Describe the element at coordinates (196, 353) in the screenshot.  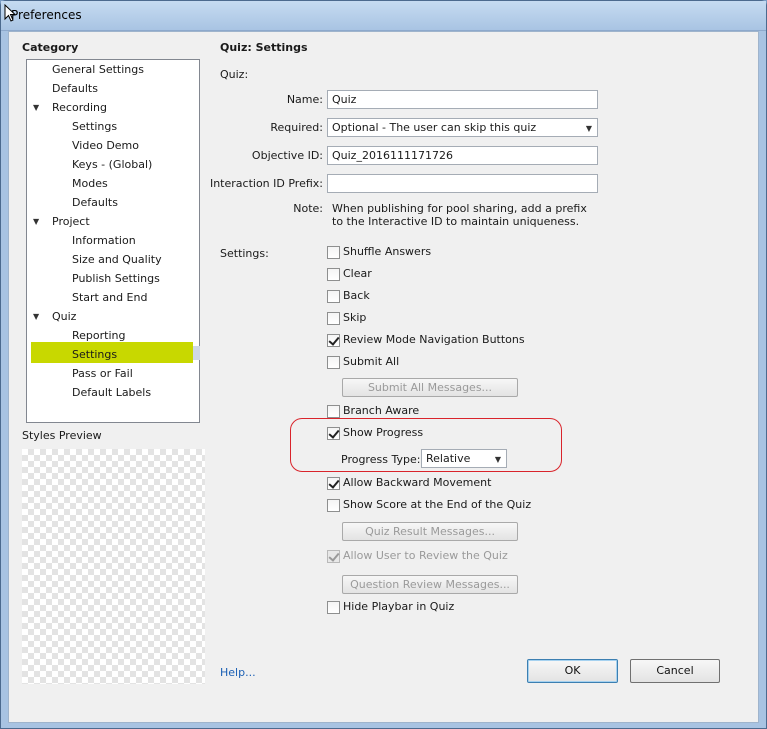
I see `tree-selection-tail` at that location.